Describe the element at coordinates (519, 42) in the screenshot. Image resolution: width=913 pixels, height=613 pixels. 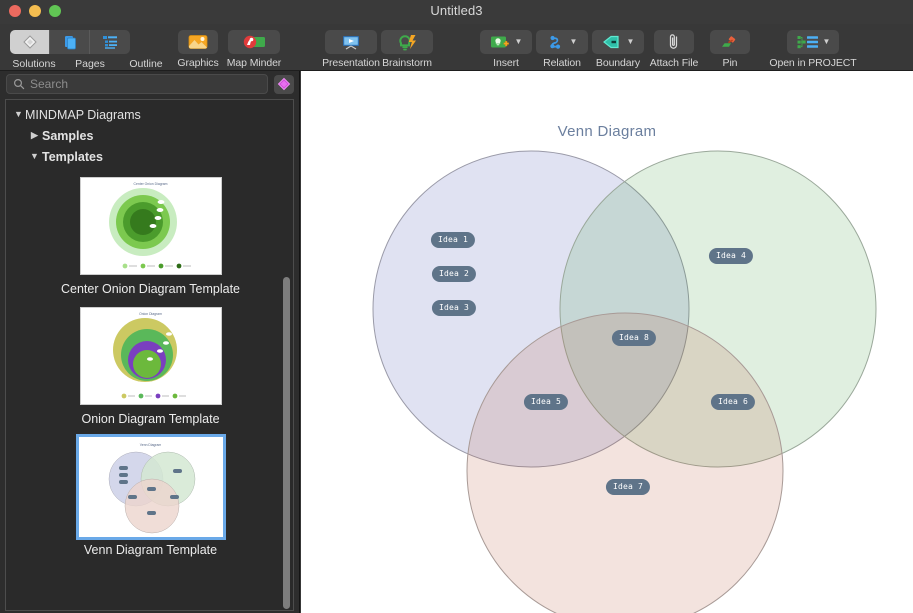
I see `chevron-down-icon-insert: ▼` at that location.